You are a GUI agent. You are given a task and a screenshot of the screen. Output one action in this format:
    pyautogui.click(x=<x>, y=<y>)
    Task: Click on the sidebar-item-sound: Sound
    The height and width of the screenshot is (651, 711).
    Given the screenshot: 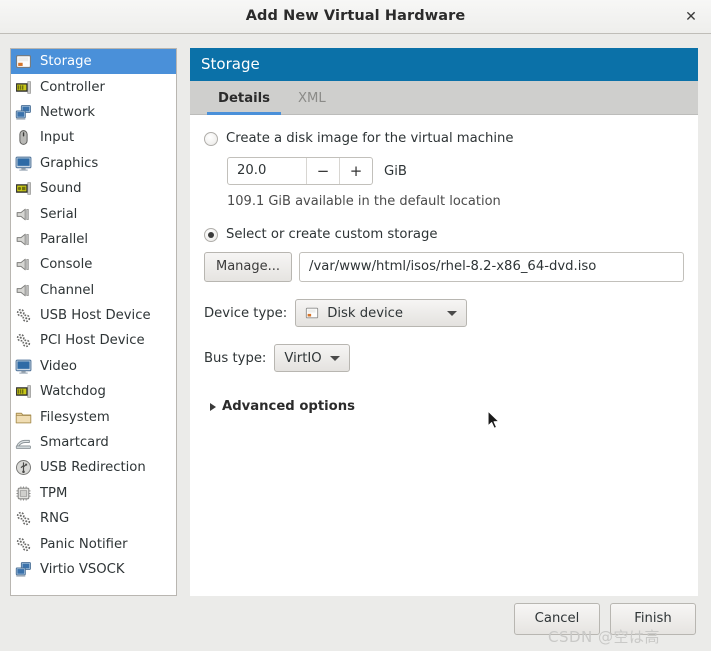 What is the action you would take?
    pyautogui.click(x=93, y=188)
    